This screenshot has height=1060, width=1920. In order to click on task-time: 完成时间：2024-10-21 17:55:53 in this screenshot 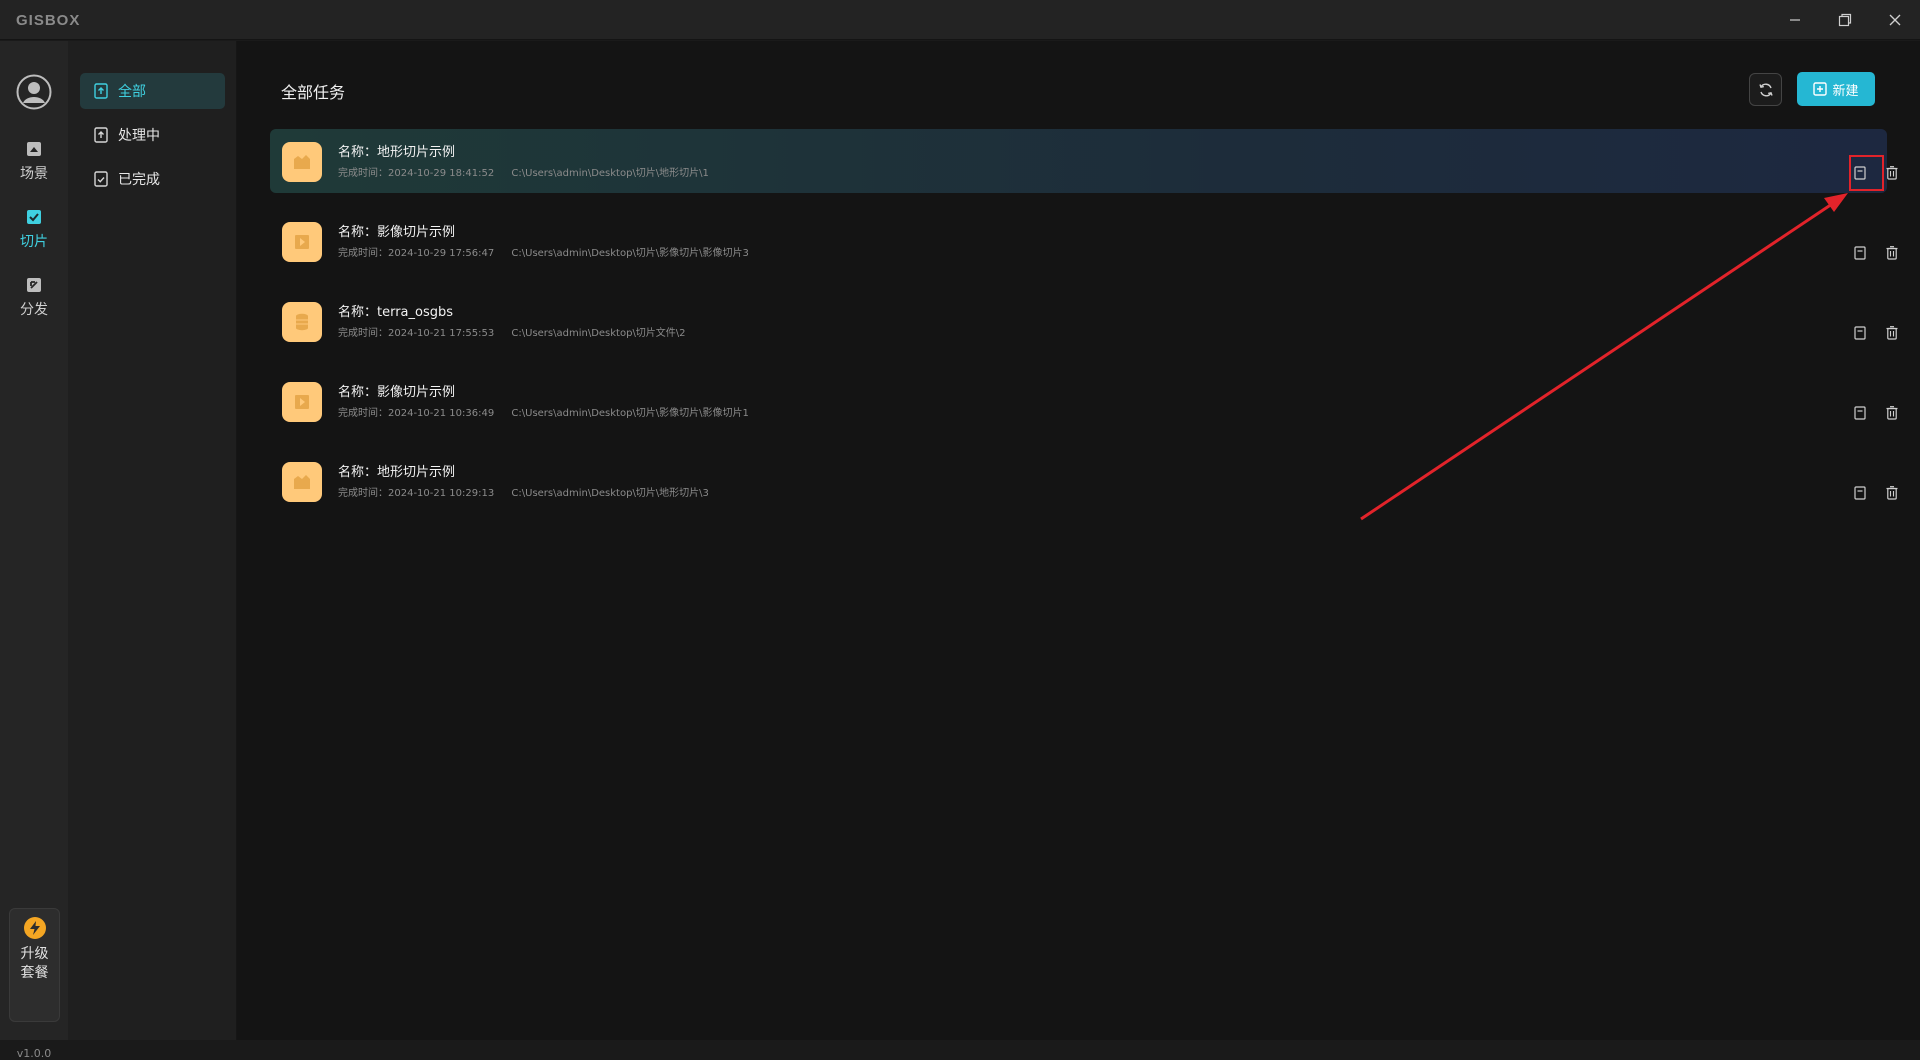, I will do `click(416, 333)`.